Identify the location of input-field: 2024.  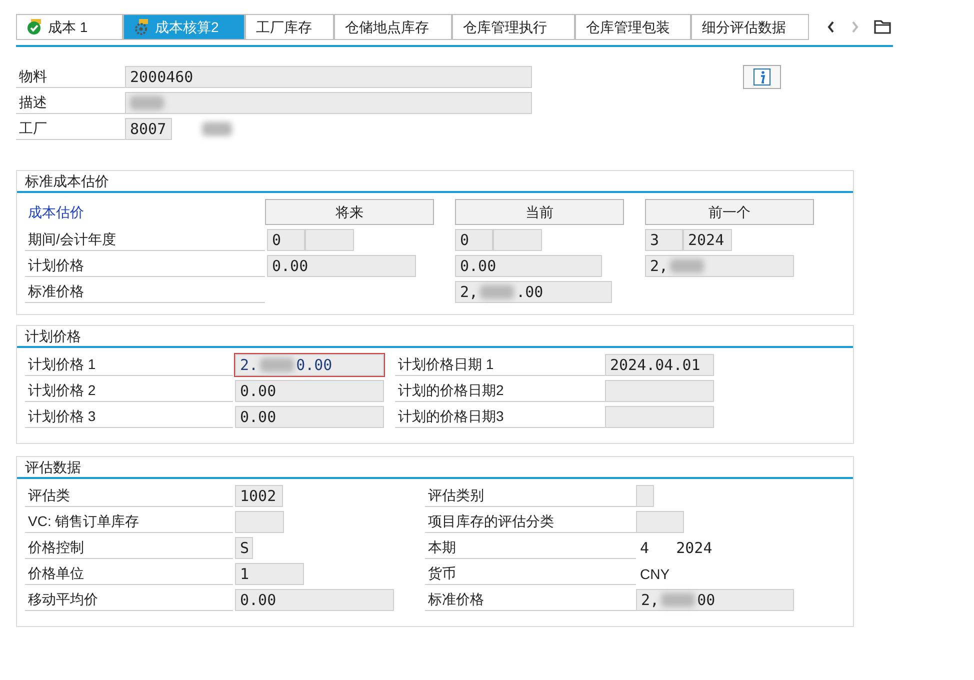
(707, 240).